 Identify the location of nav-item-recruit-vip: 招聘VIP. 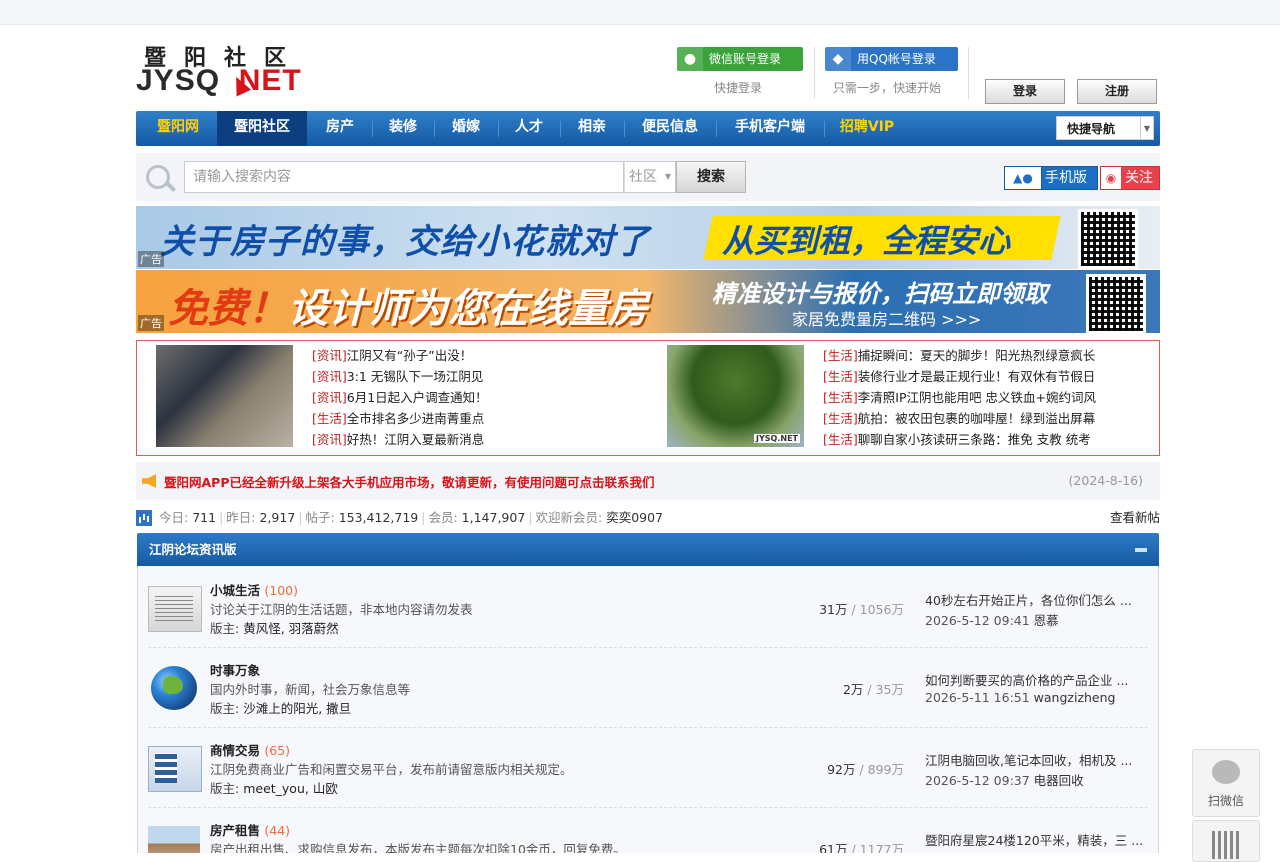
(867, 128).